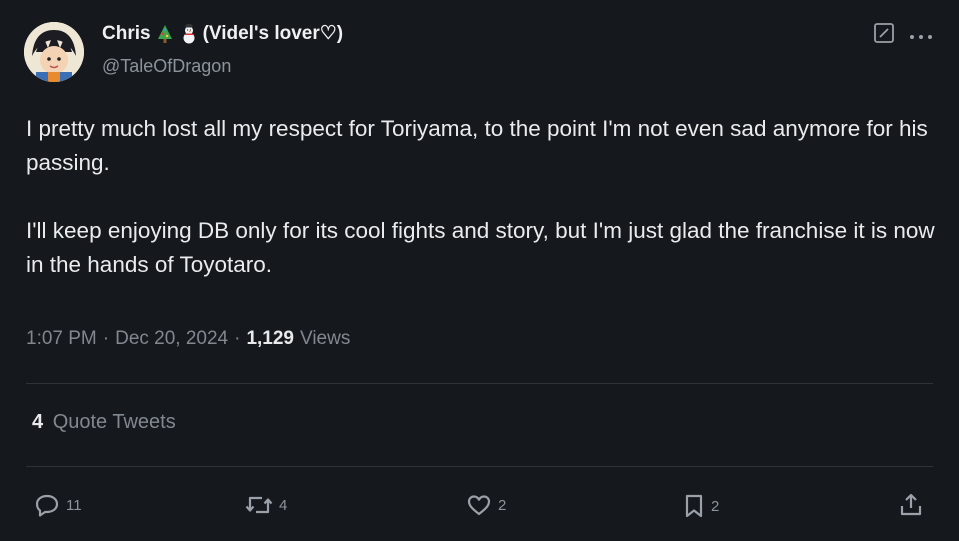 This screenshot has height=541, width=959. I want to click on retweet-icon, so click(259, 505).